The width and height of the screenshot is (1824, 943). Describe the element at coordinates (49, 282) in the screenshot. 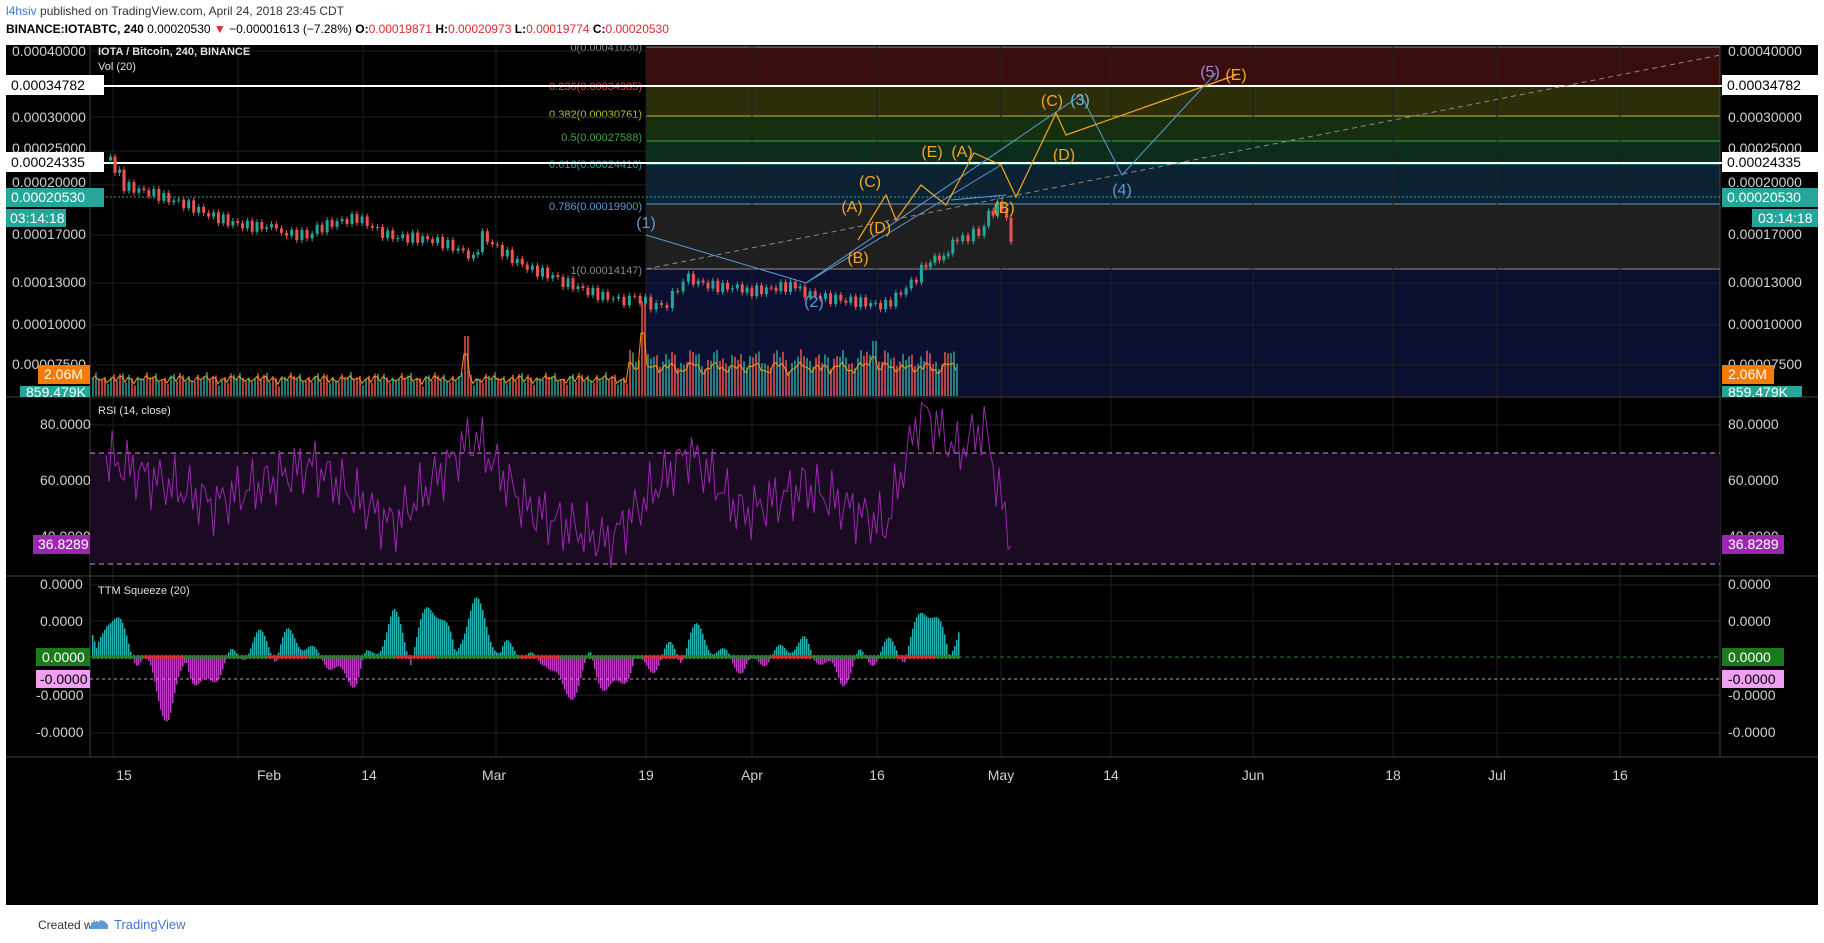

I see `ytick-left-3: 0.00013000` at that location.